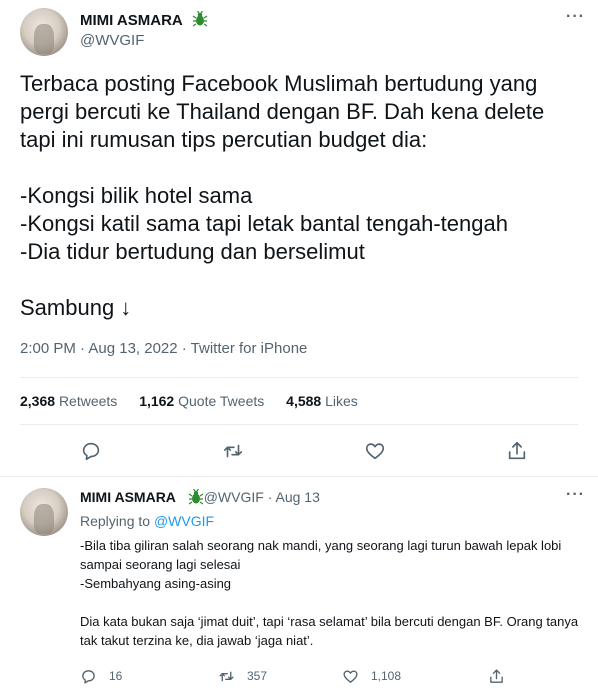 Image resolution: width=598 pixels, height=699 pixels. I want to click on replying-handle-link: @WVGIF, so click(184, 521).